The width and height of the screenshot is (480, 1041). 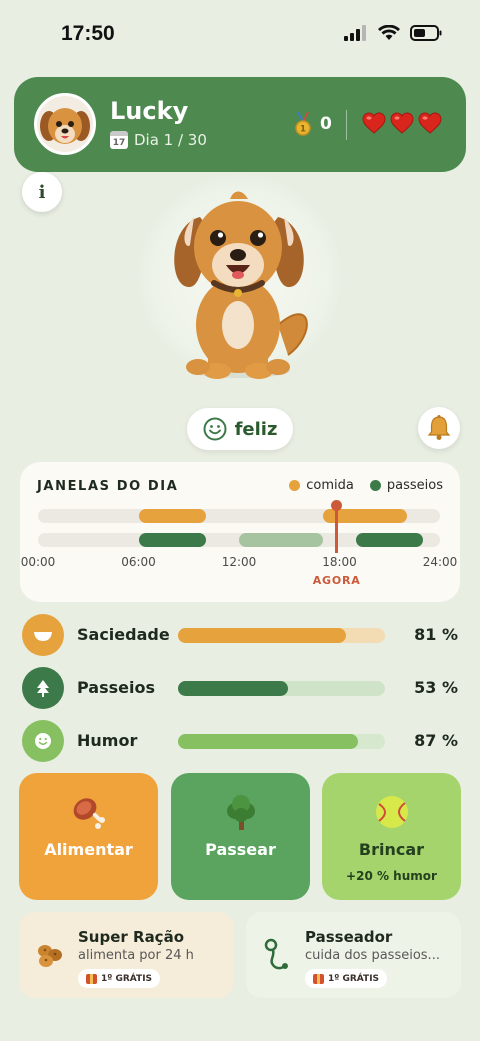 I want to click on promo-title: Passeador, so click(x=349, y=937).